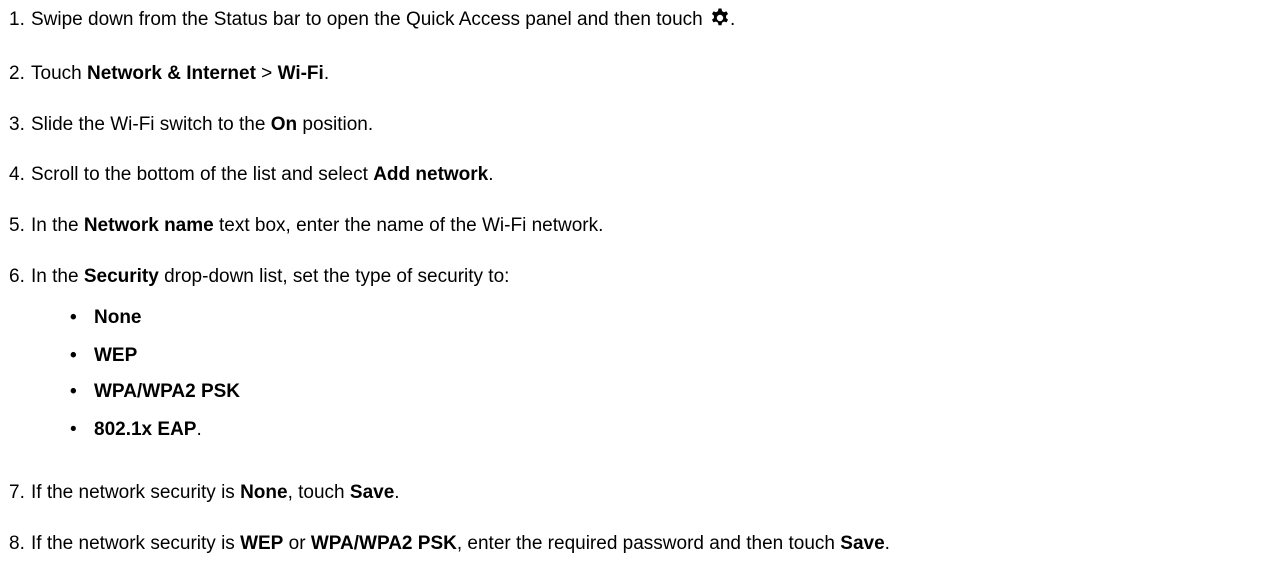 The width and height of the screenshot is (1269, 578). What do you see at coordinates (167, 391) in the screenshot?
I see `option-label: WPA/WPA2 PSK` at bounding box center [167, 391].